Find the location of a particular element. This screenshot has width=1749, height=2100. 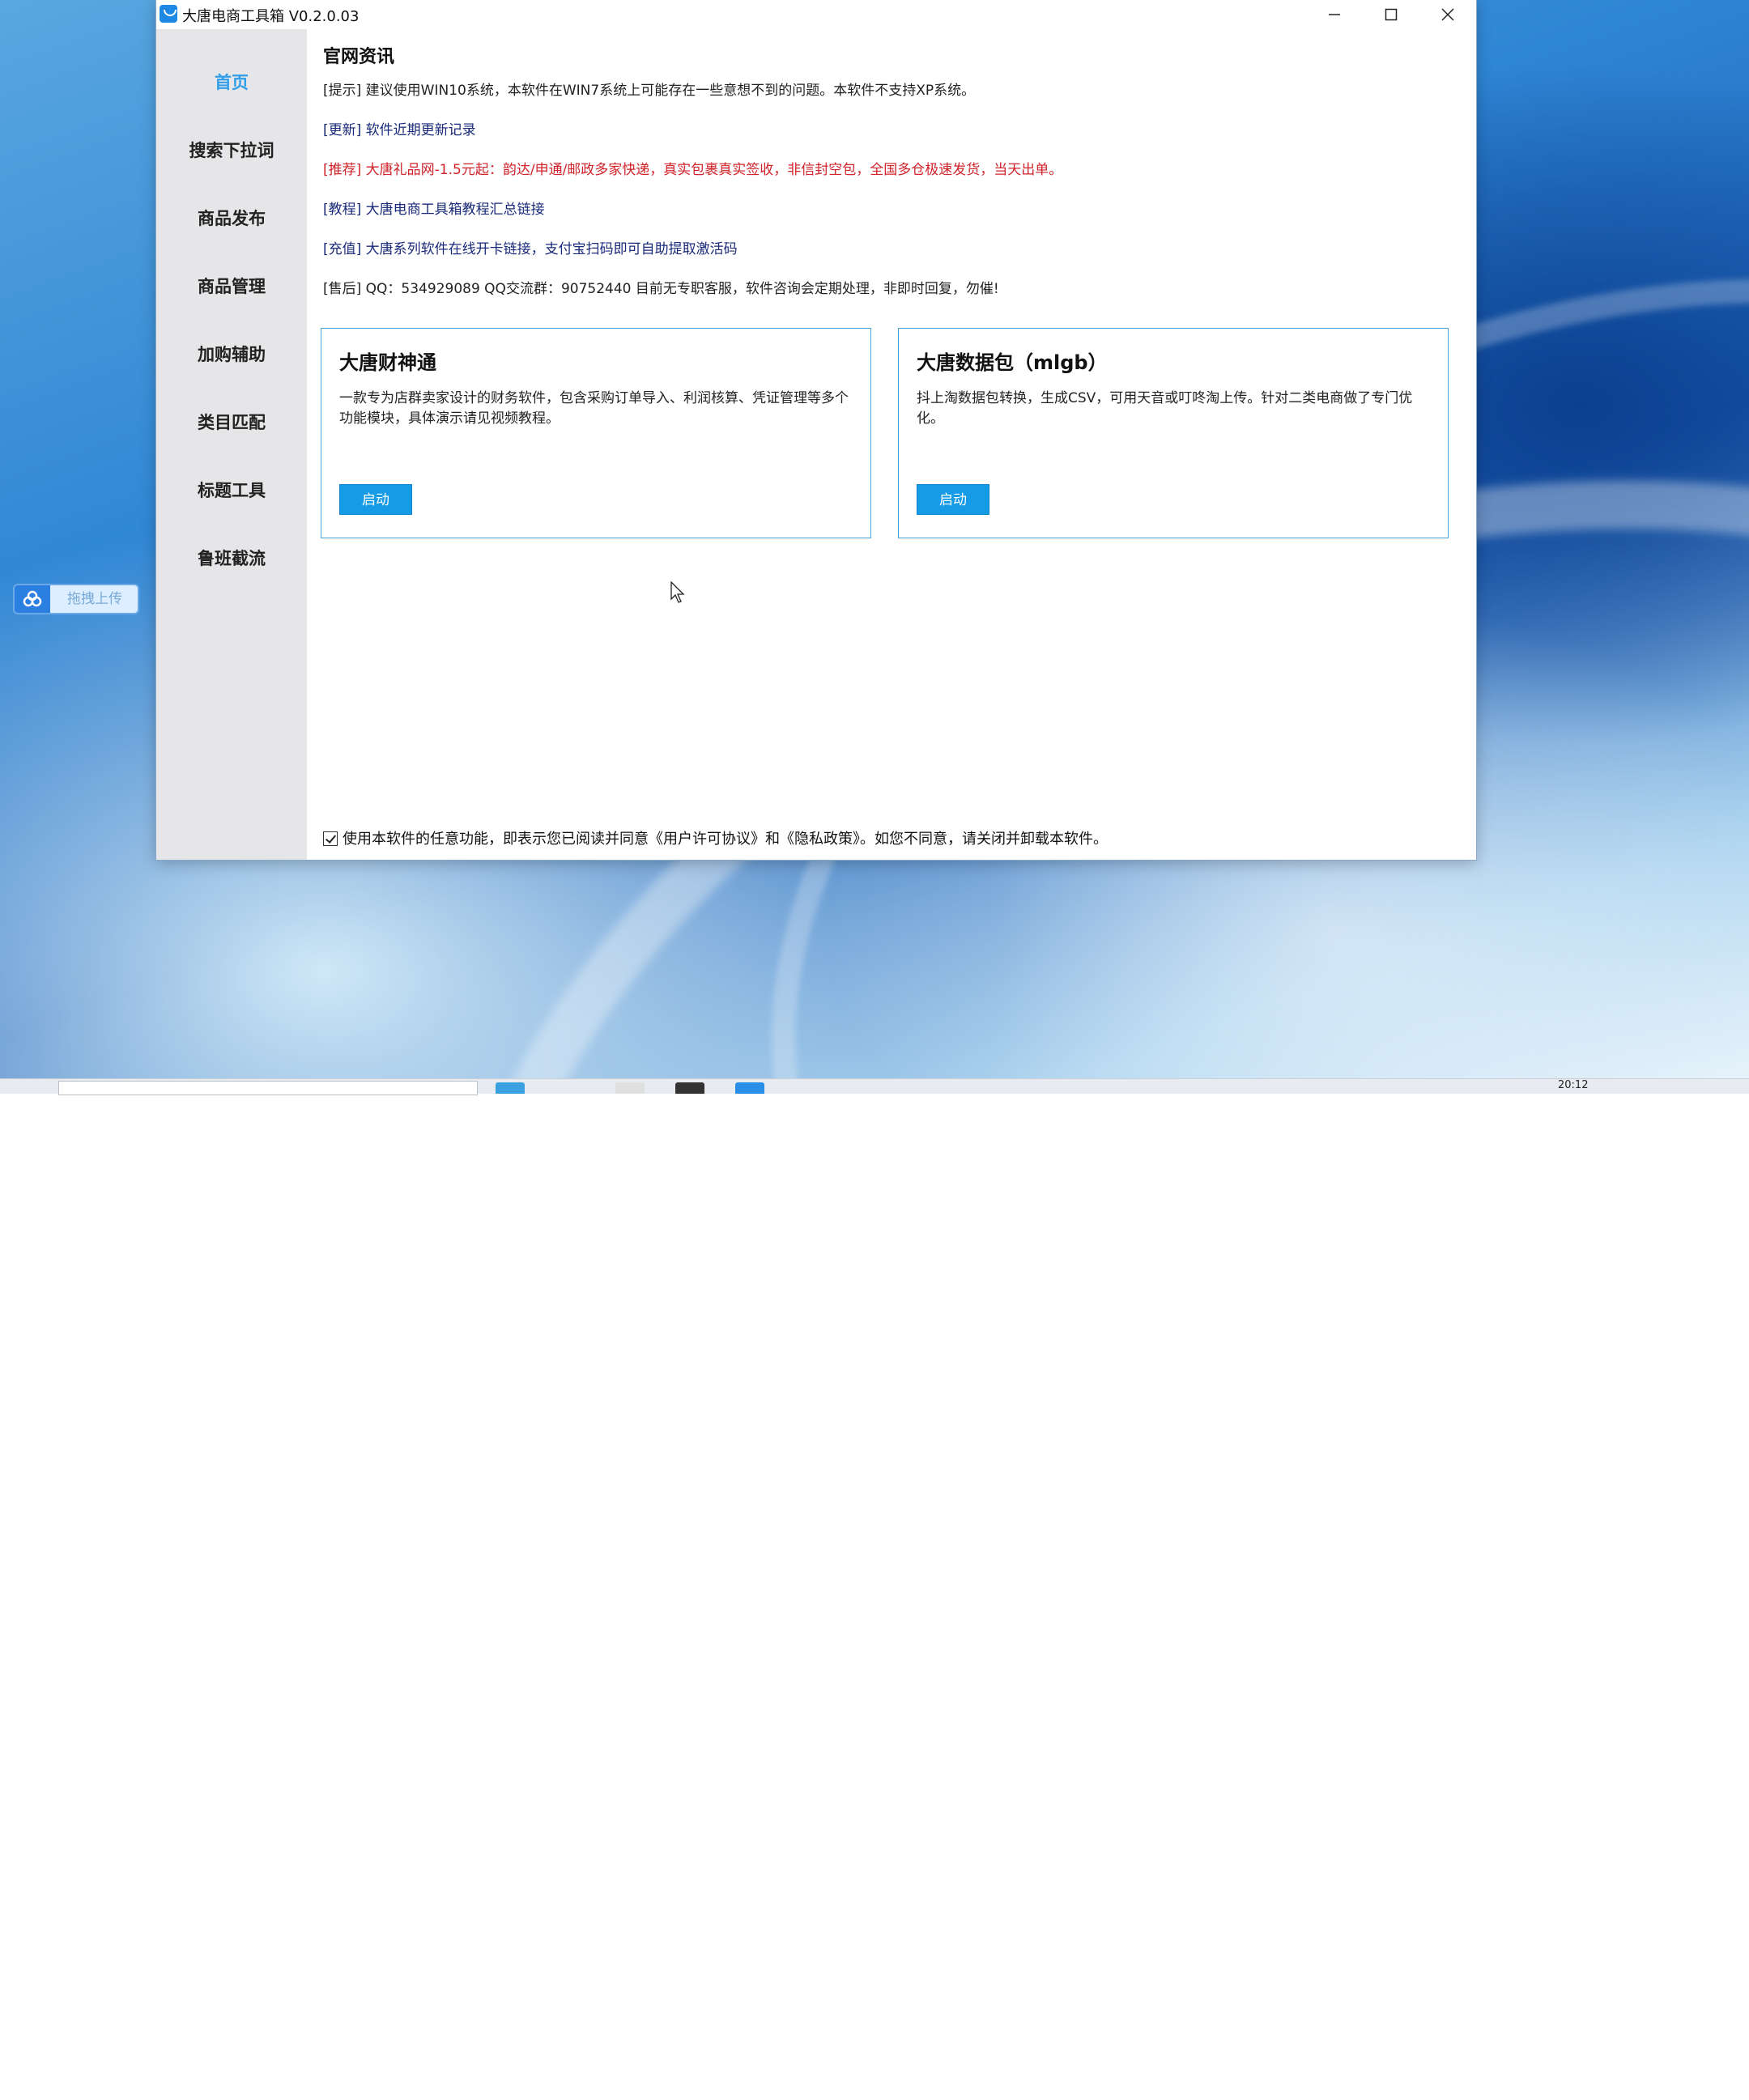

news-tutorial-link: [教程] 大唐电商工具箱教程汇总链接 is located at coordinates (434, 208).